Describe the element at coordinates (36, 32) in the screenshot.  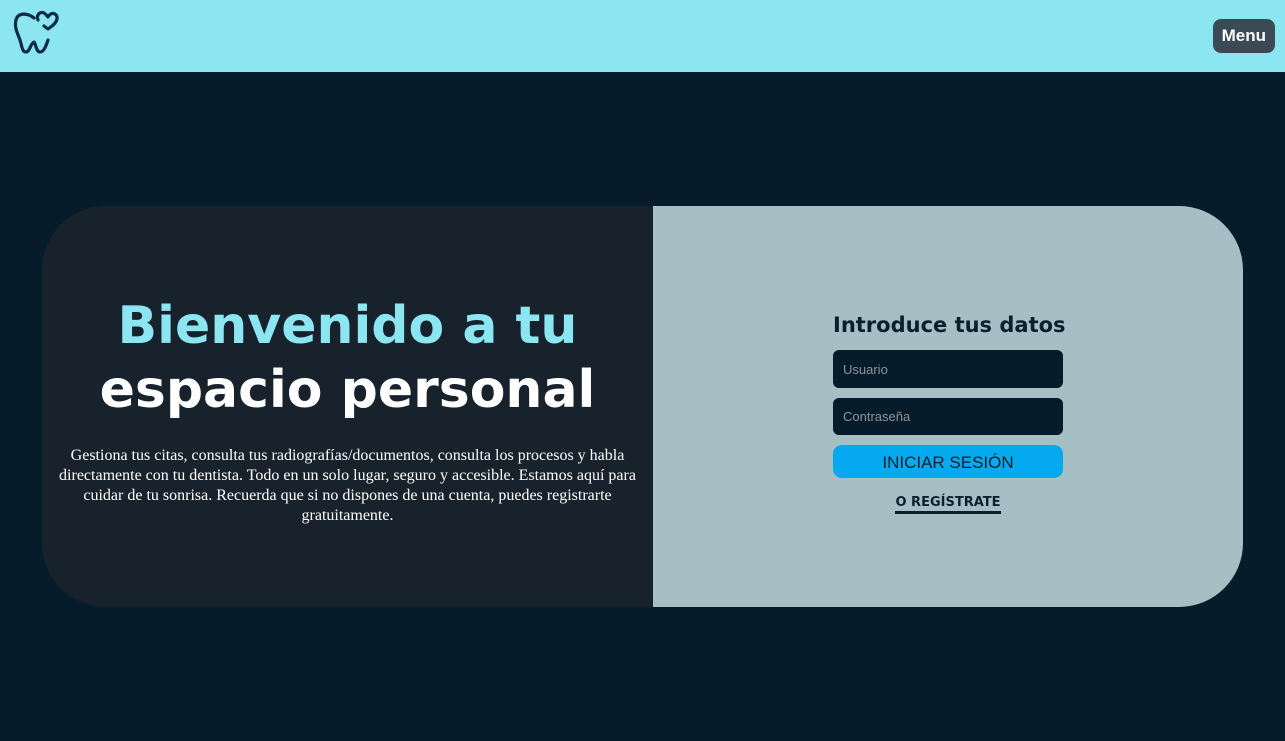
I see `tooth-heart-icon` at that location.